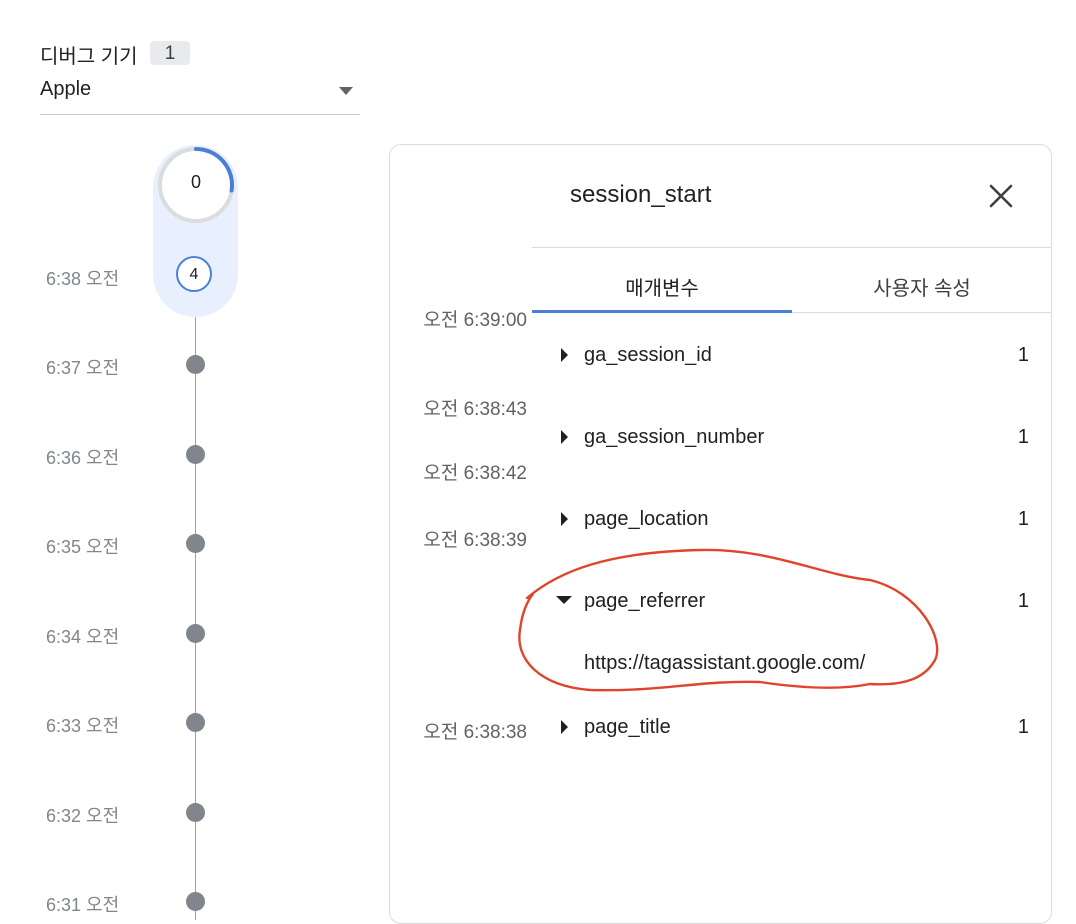  What do you see at coordinates (627, 727) in the screenshot?
I see `param-name: page_title` at bounding box center [627, 727].